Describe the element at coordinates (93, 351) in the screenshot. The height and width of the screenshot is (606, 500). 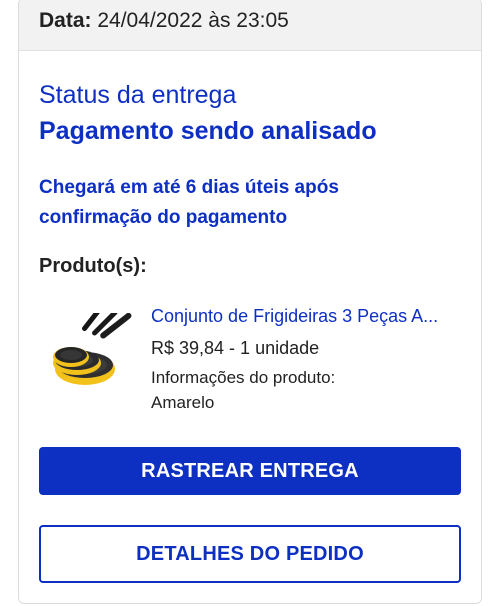
I see `frying-pans-image` at that location.